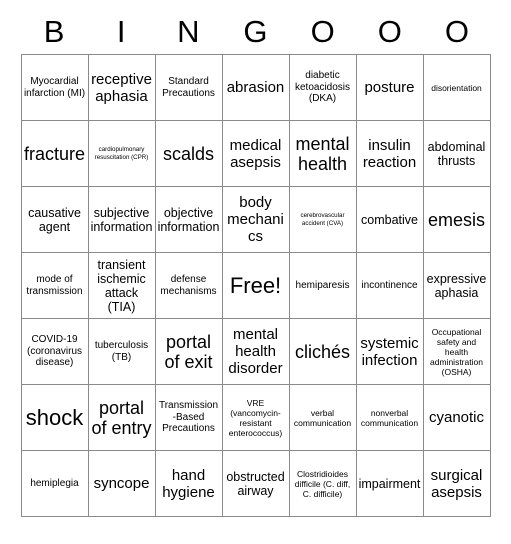  What do you see at coordinates (121, 153) in the screenshot?
I see `bingo-cell: cardiopulmonary resuscitation (CPR)` at bounding box center [121, 153].